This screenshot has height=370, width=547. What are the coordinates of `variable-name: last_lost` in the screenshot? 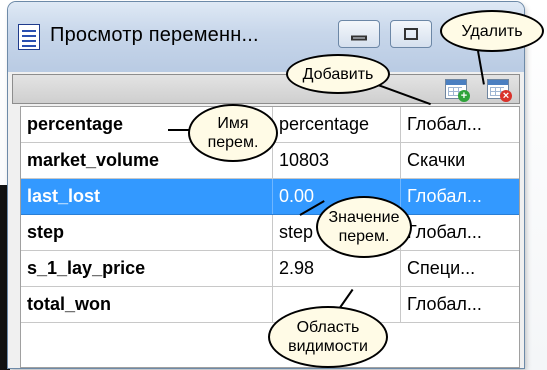 It's located at (147, 196).